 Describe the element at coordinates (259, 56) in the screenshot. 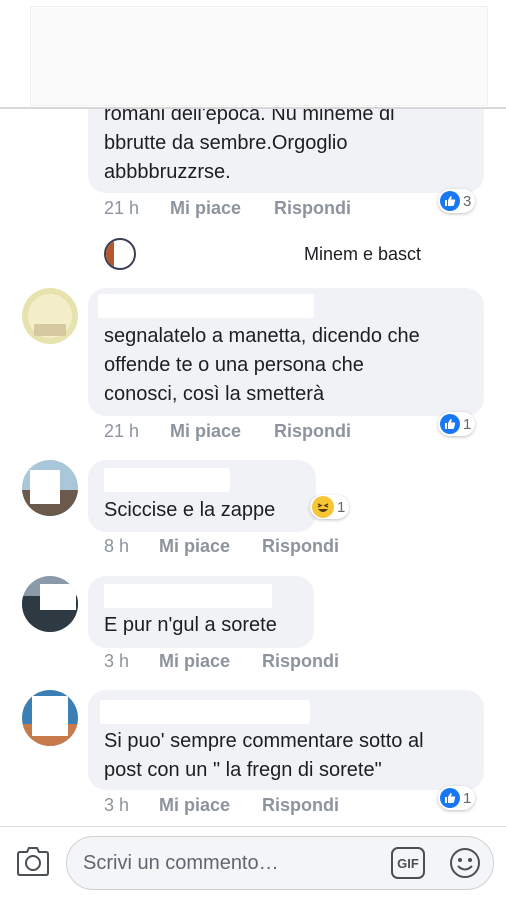

I see `redacted-area` at that location.